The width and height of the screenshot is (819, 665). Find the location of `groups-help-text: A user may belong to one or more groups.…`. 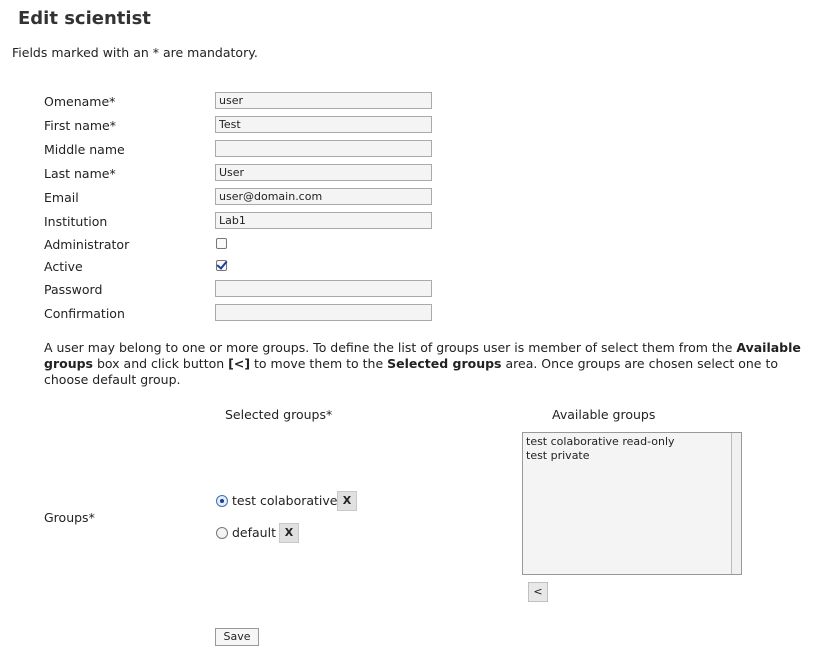

groups-help-text: A user may belong to one or more groups.… is located at coordinates (424, 364).